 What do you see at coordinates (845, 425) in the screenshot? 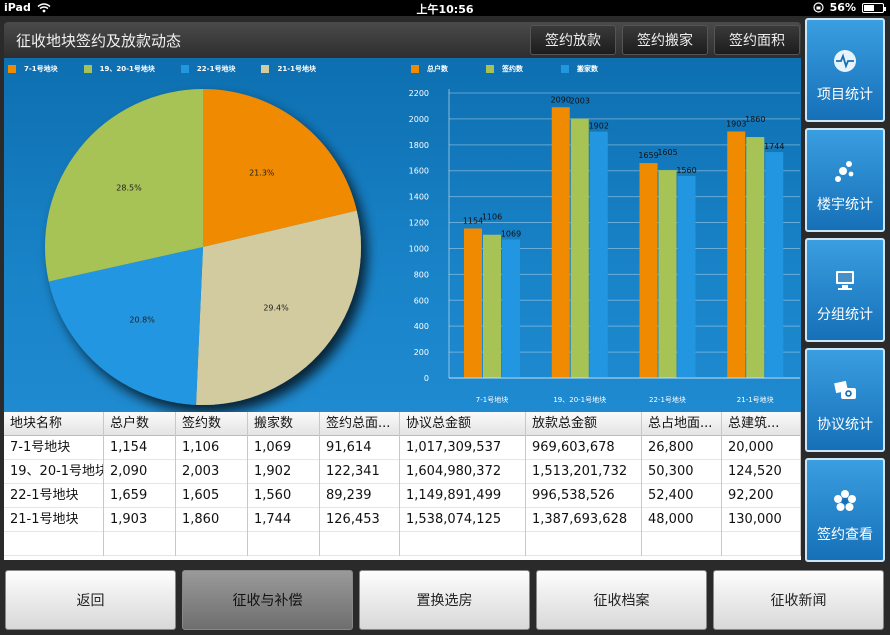
I see `sidebar-item-label: 协议统计` at bounding box center [845, 425].